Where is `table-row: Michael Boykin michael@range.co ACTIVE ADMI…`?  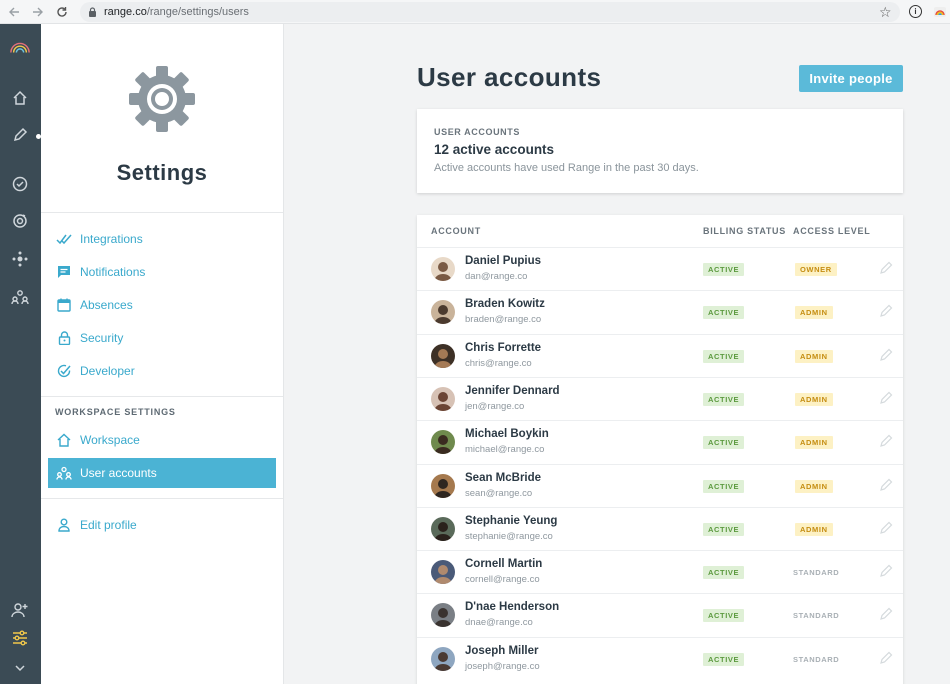
table-row: Michael Boykin michael@range.co ACTIVE ADMI… is located at coordinates (660, 441).